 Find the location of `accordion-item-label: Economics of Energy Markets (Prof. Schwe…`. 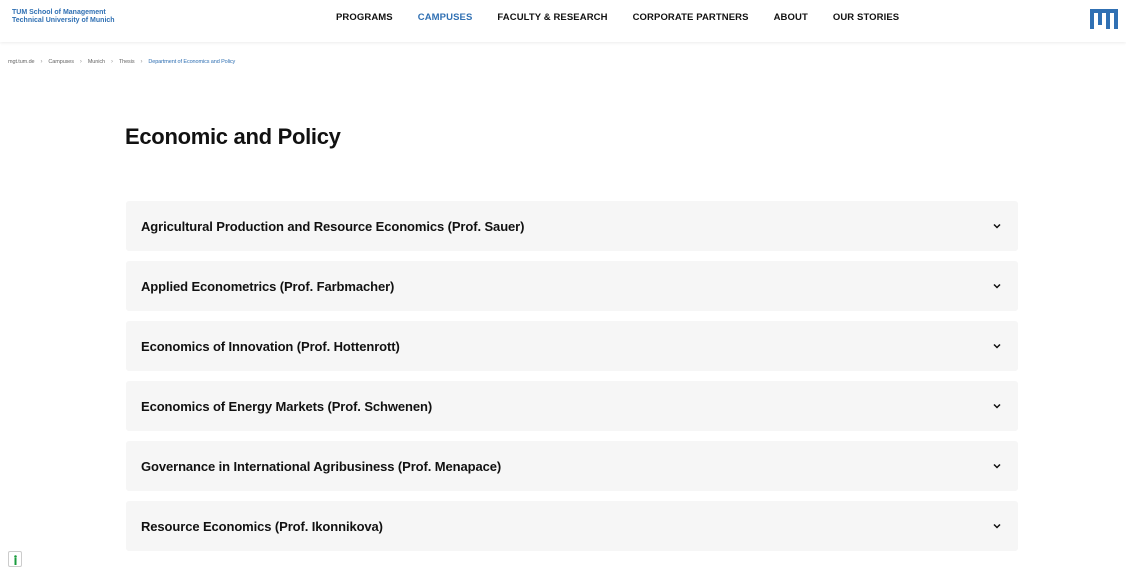

accordion-item-label: Economics of Energy Markets (Prof. Schwe… is located at coordinates (287, 406).